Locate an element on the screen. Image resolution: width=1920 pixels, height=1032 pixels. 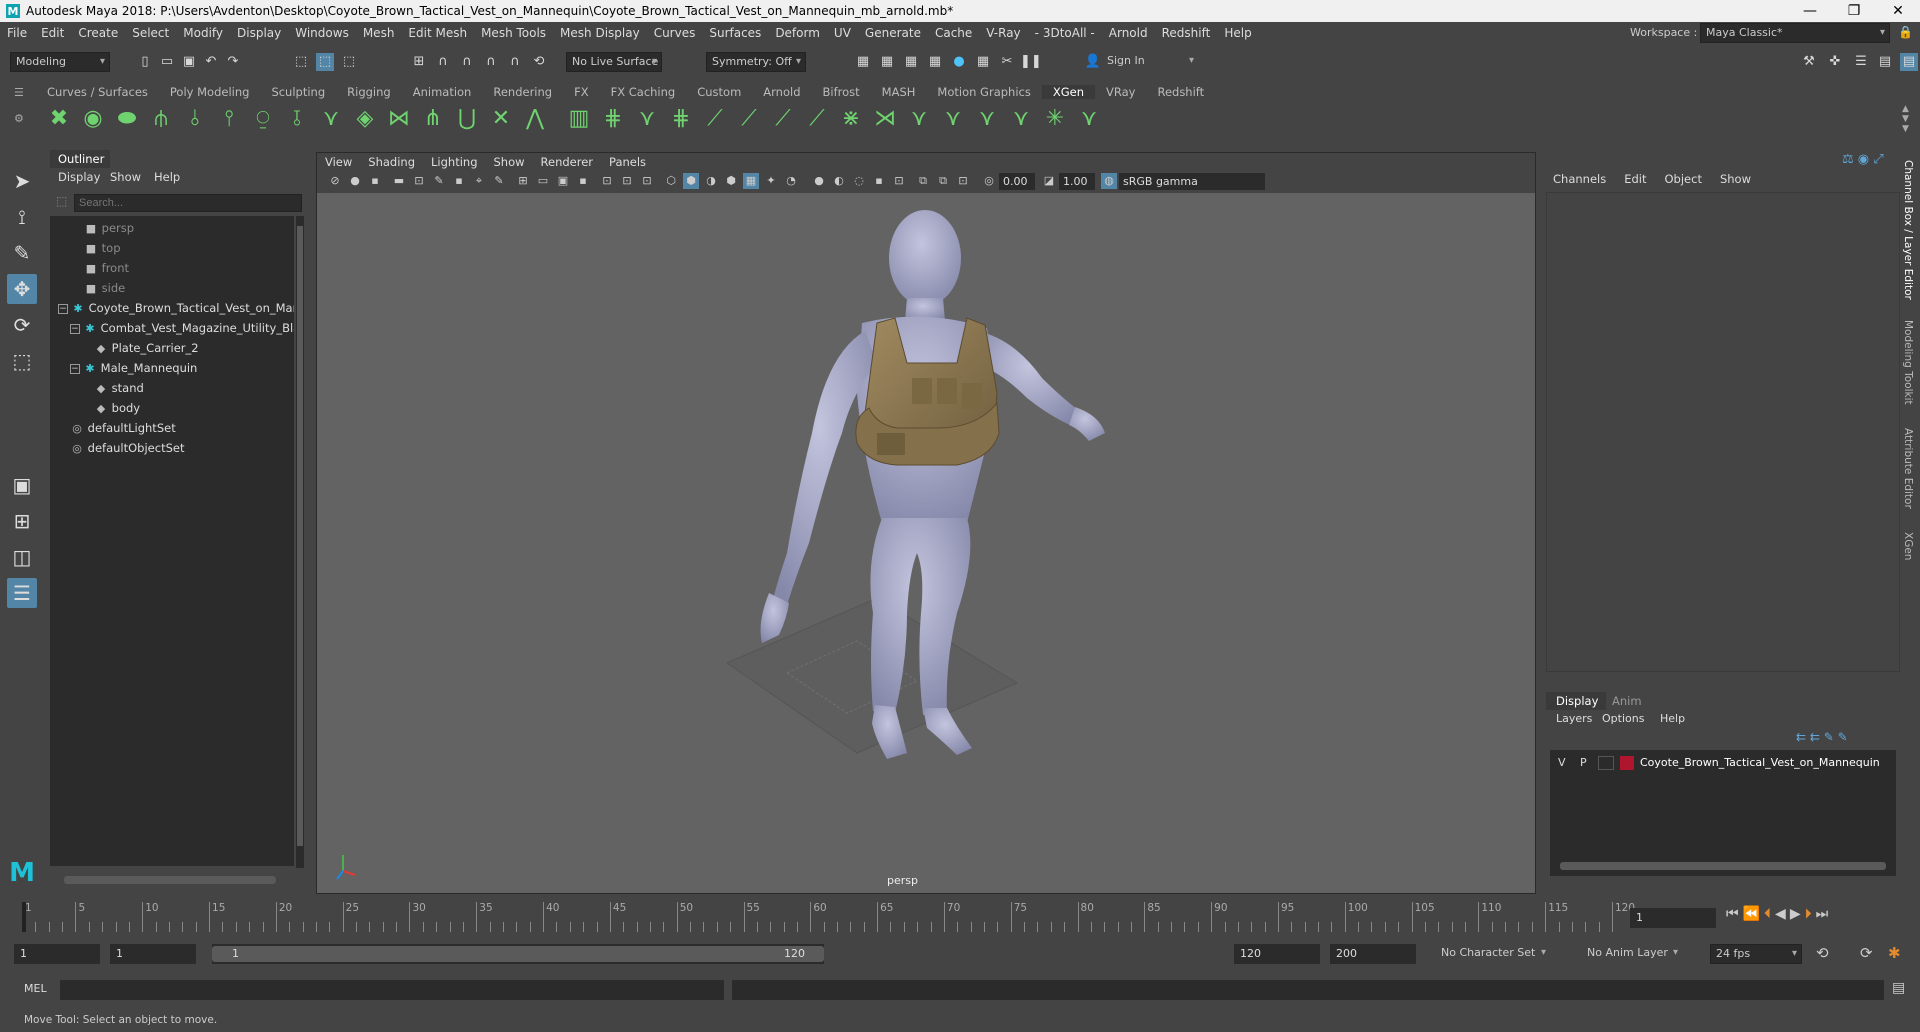
shelf-tool-icon: ✂ is located at coordinates (1007, 62).